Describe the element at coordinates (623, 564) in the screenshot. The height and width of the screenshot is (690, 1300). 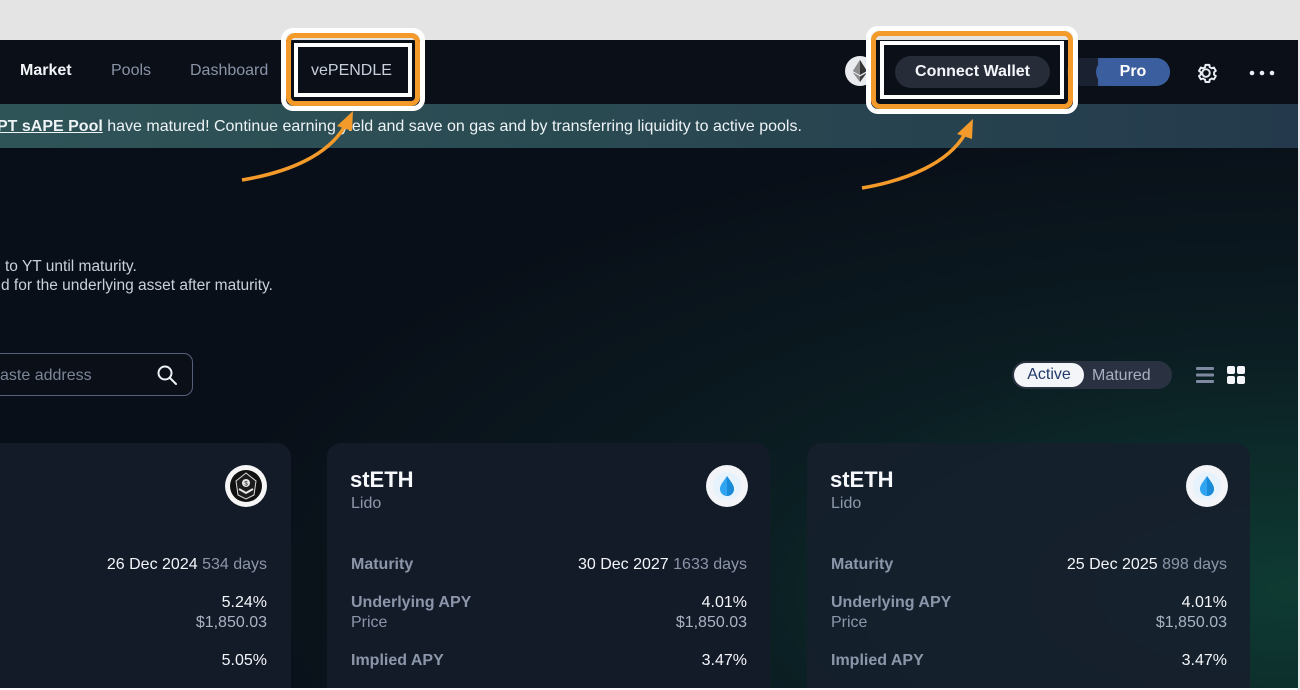
I see `card2-maturity-date: 30 Dec 2027` at that location.